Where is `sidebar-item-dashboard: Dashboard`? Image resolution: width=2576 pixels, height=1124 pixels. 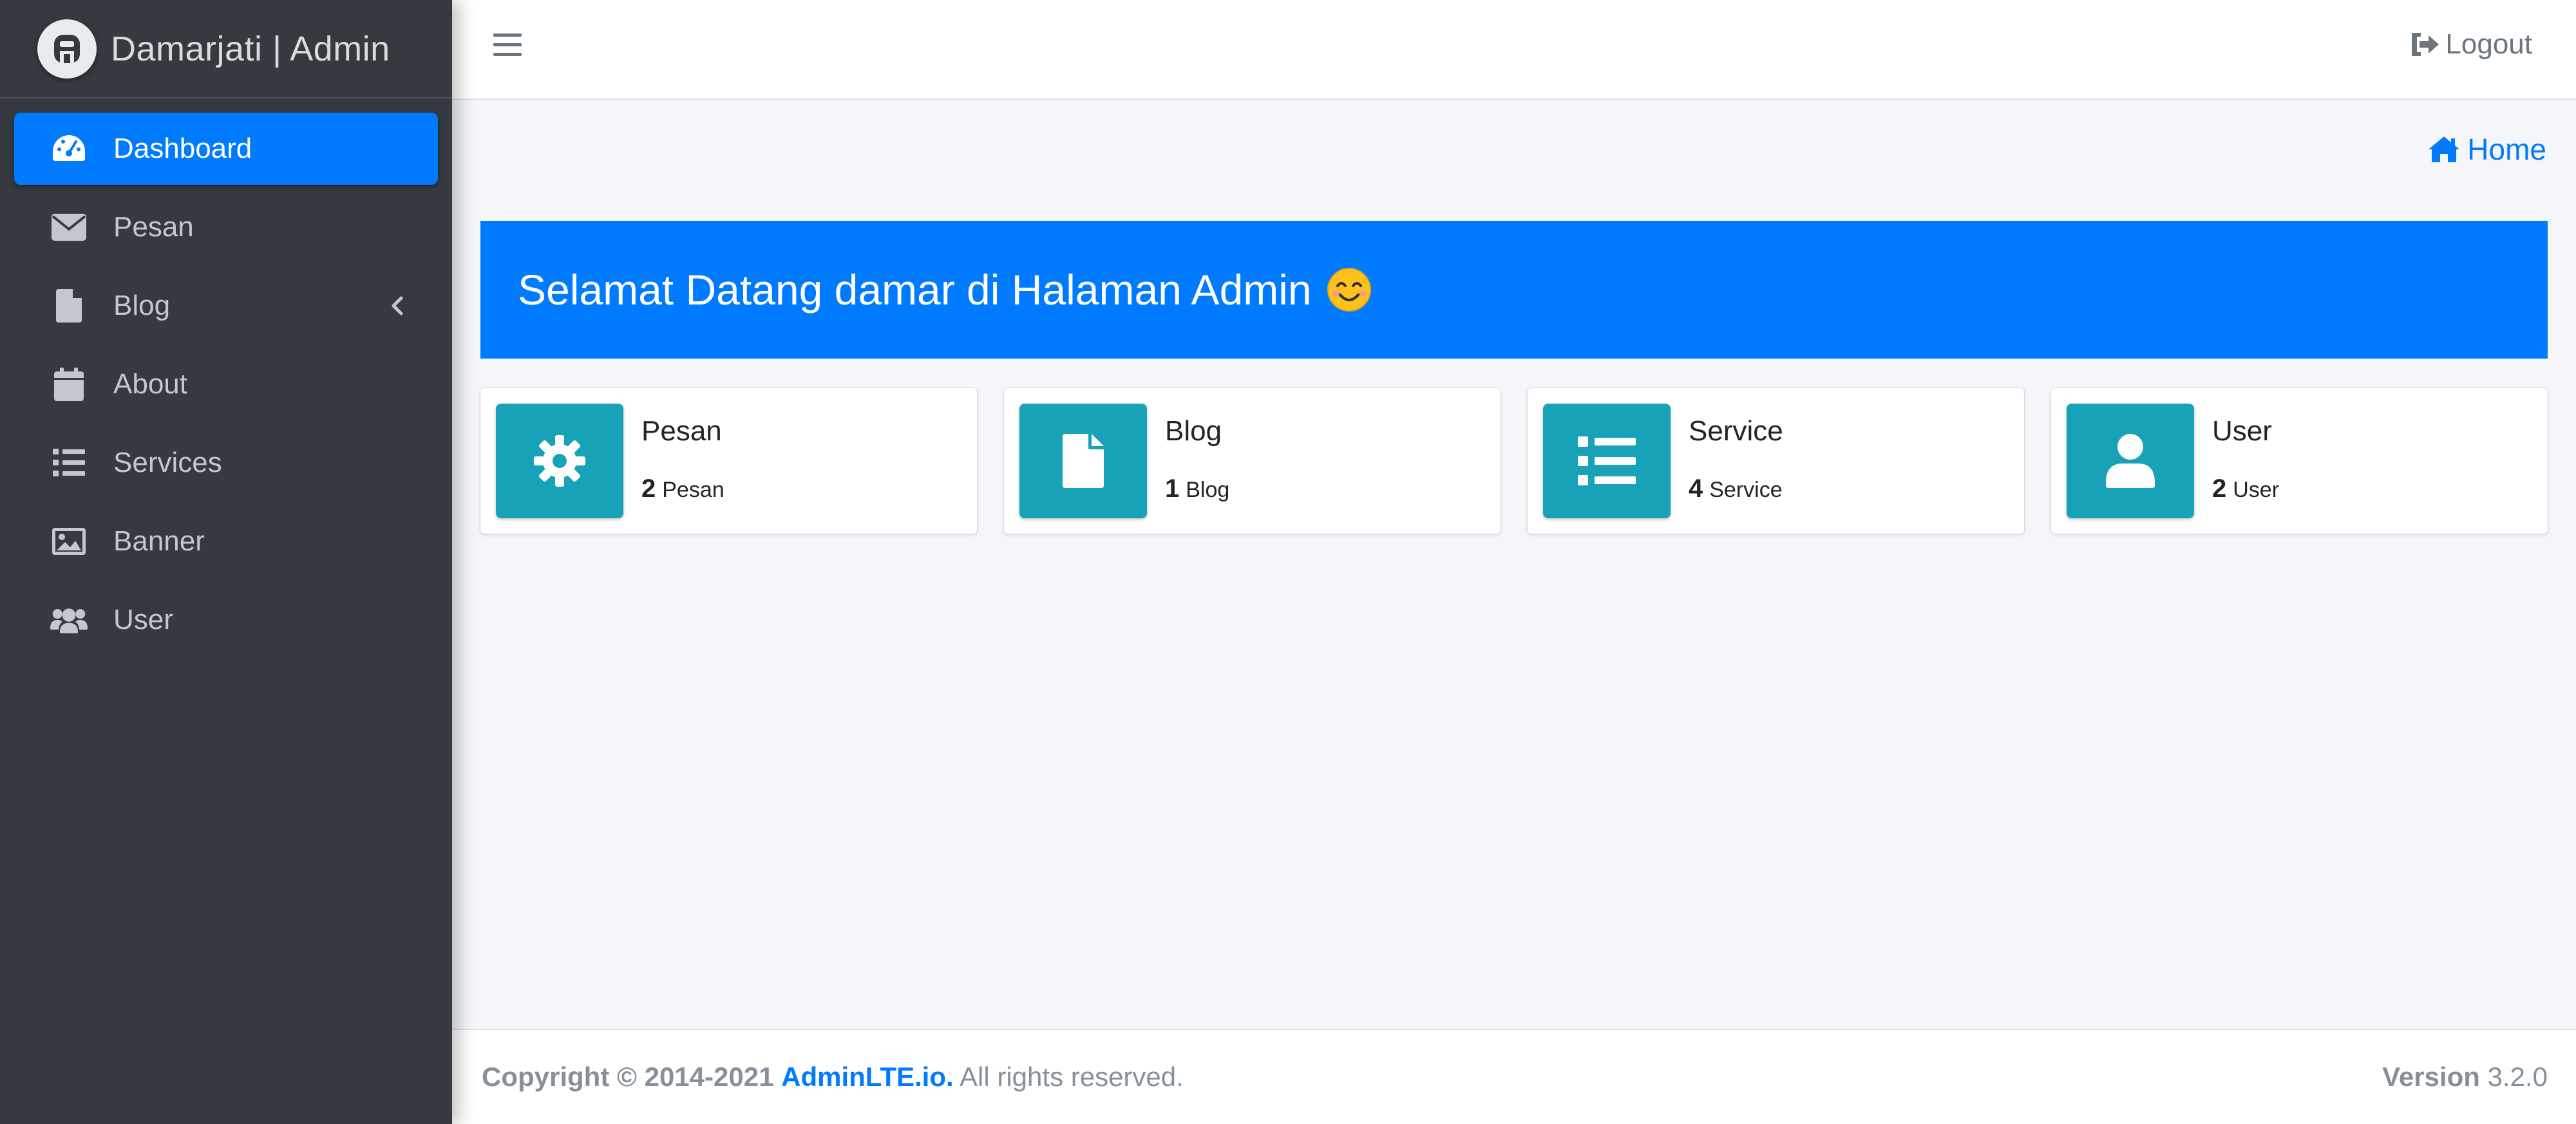 sidebar-item-dashboard: Dashboard is located at coordinates (226, 149).